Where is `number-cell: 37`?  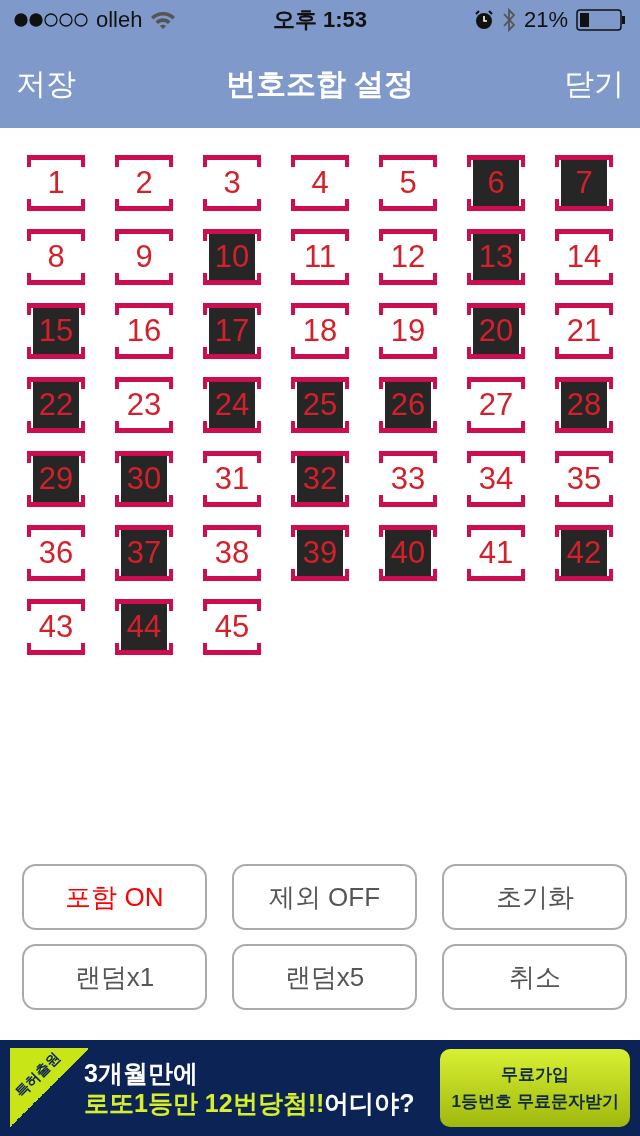 number-cell: 37 is located at coordinates (144, 553).